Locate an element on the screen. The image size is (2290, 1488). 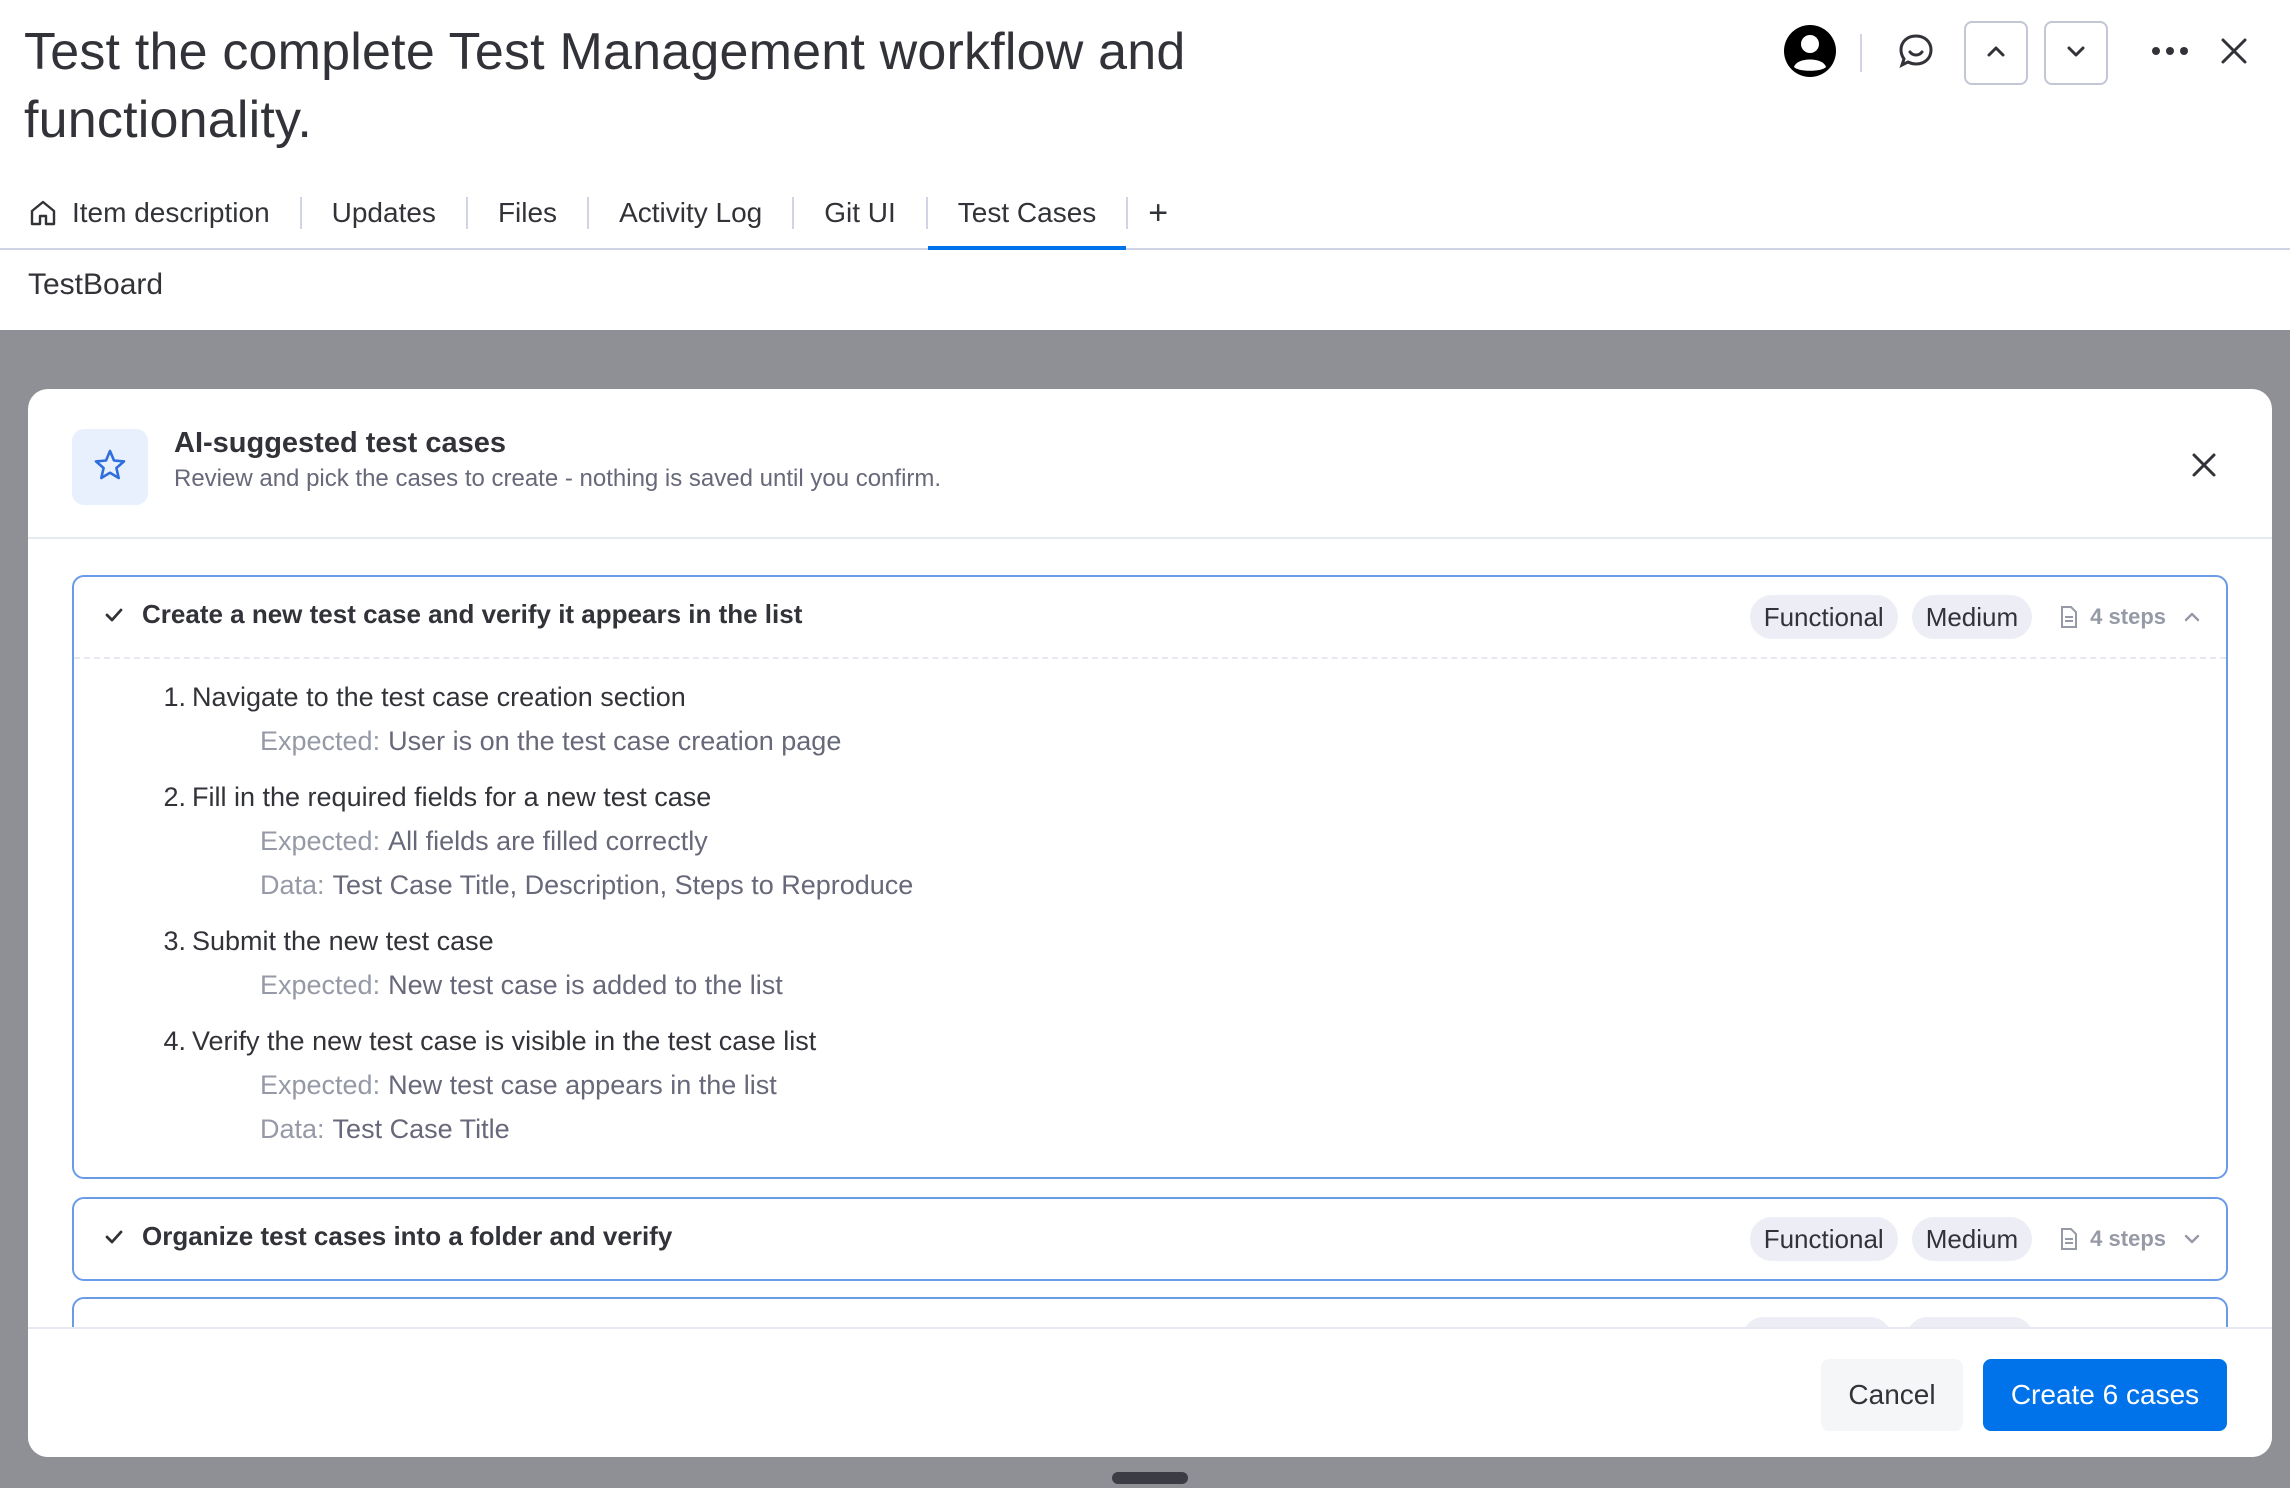
chat-icon is located at coordinates (1916, 53).